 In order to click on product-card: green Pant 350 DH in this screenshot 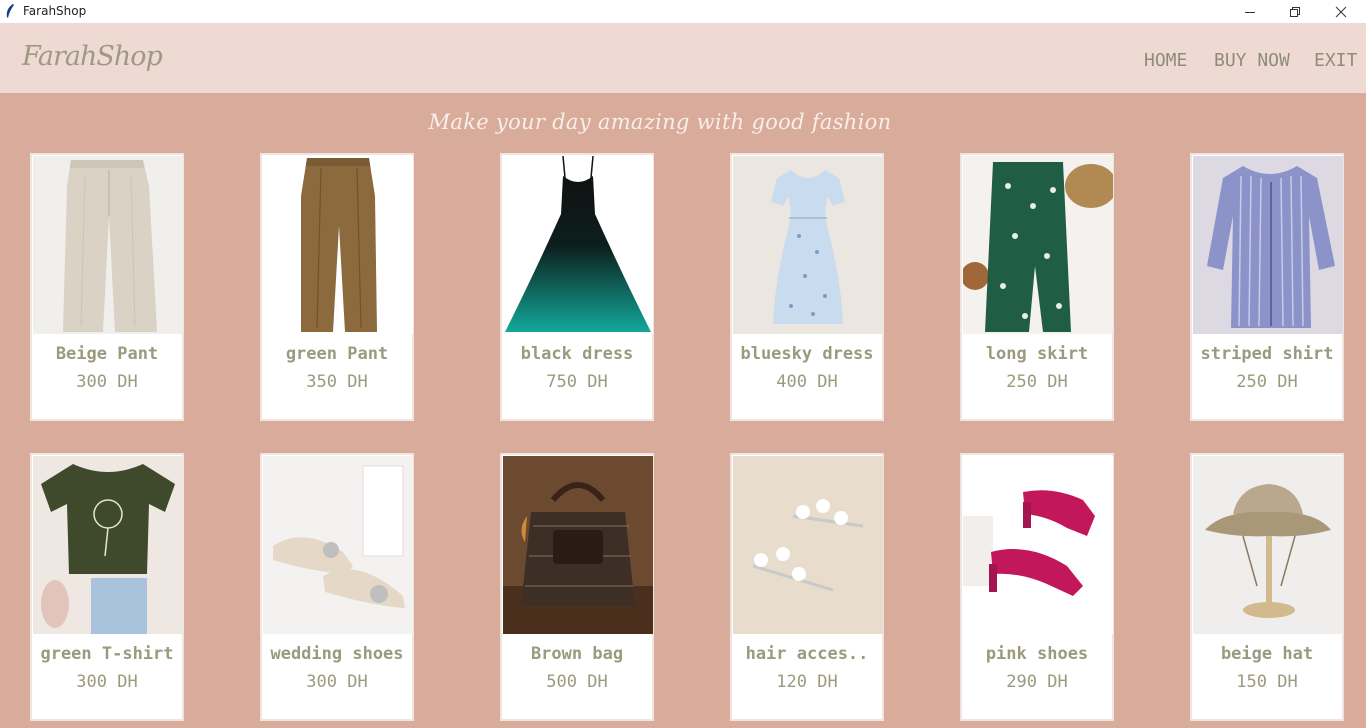, I will do `click(337, 287)`.